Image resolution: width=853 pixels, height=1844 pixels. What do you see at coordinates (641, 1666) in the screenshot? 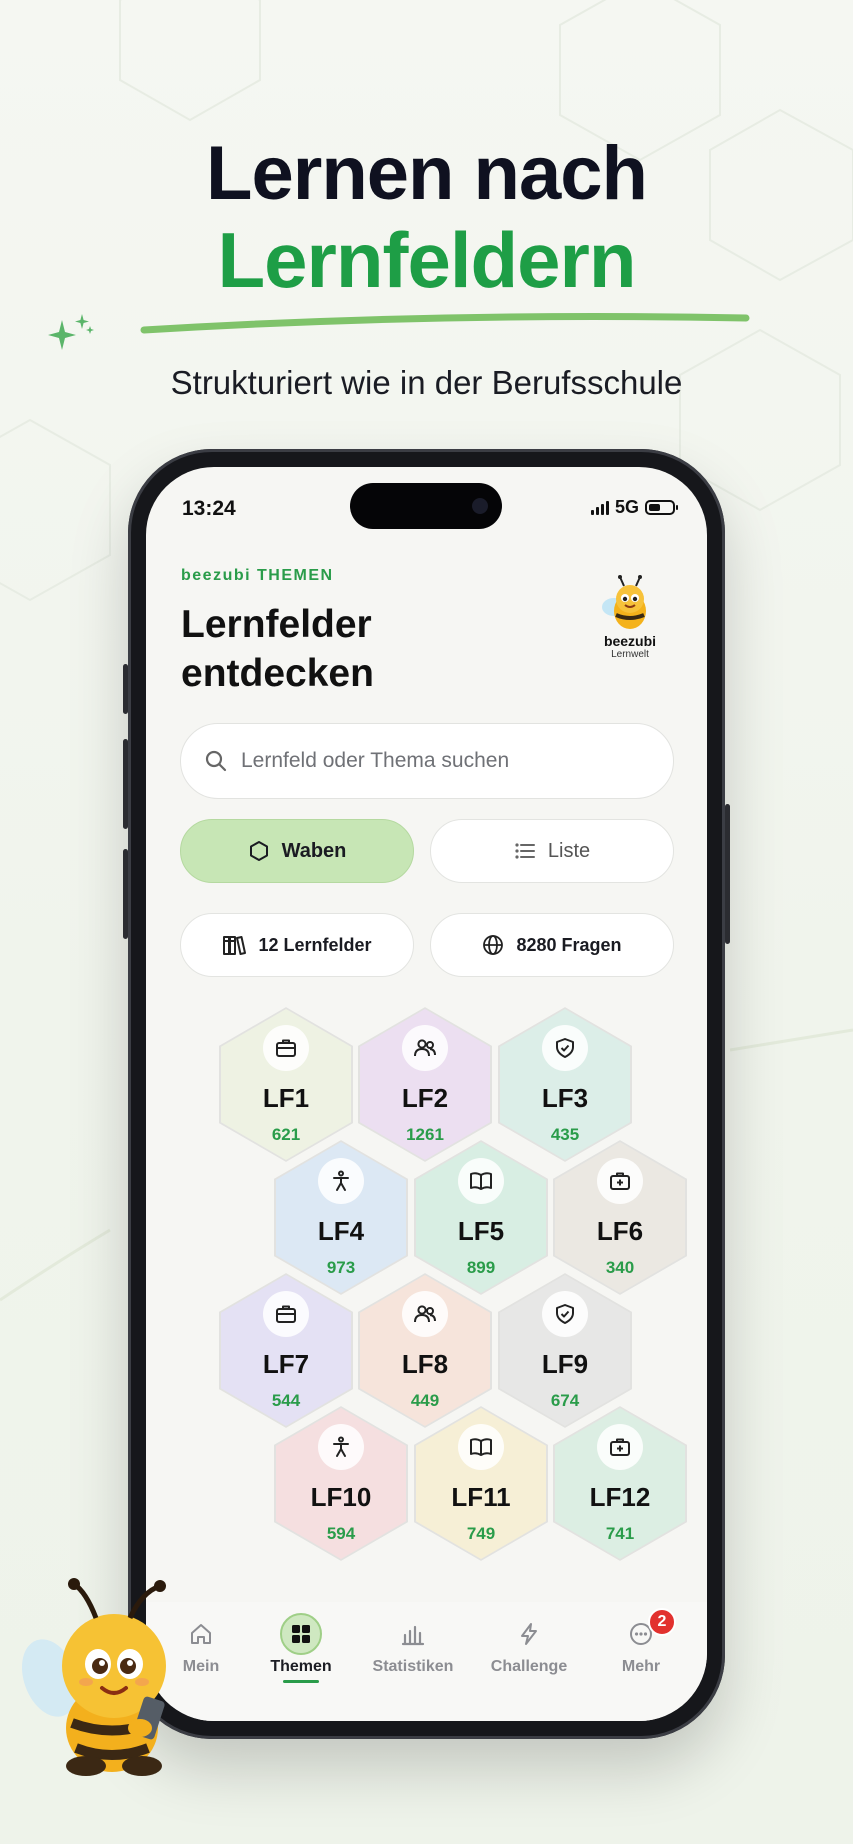
I see `nav-label: Mehr` at bounding box center [641, 1666].